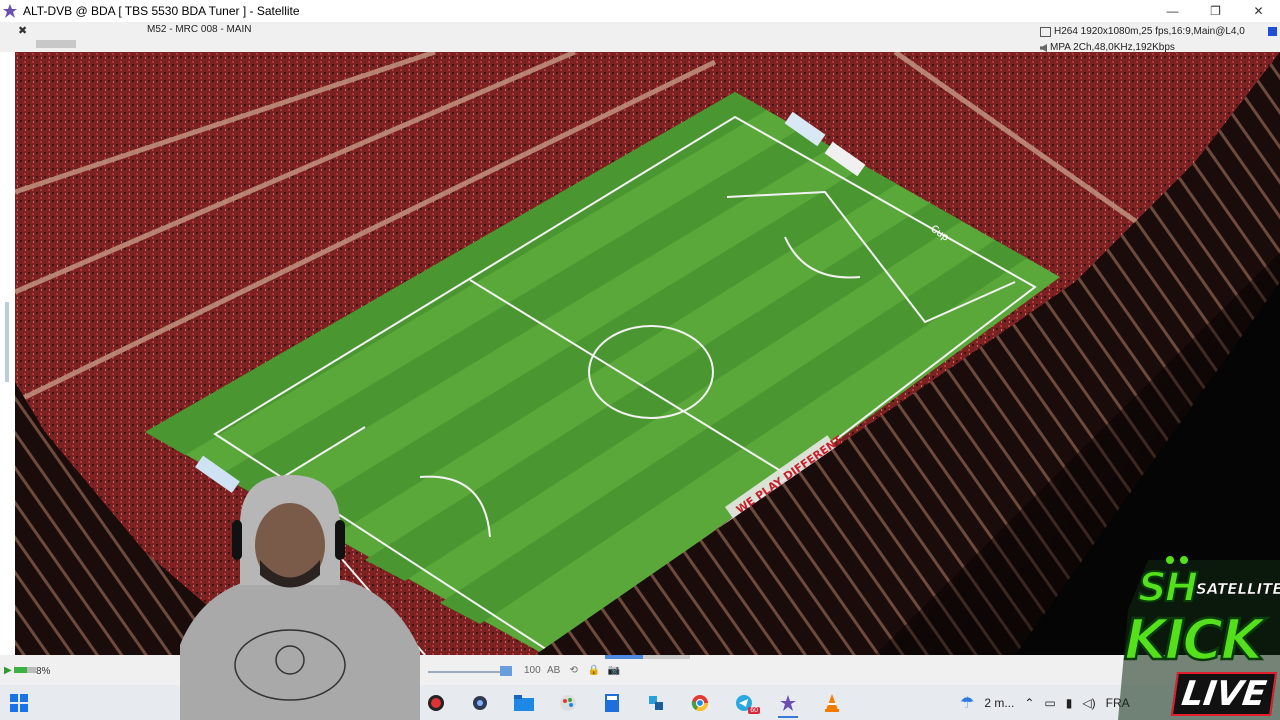  I want to click on channel-name: M52 - MRC 008 - MAIN, so click(199, 29).